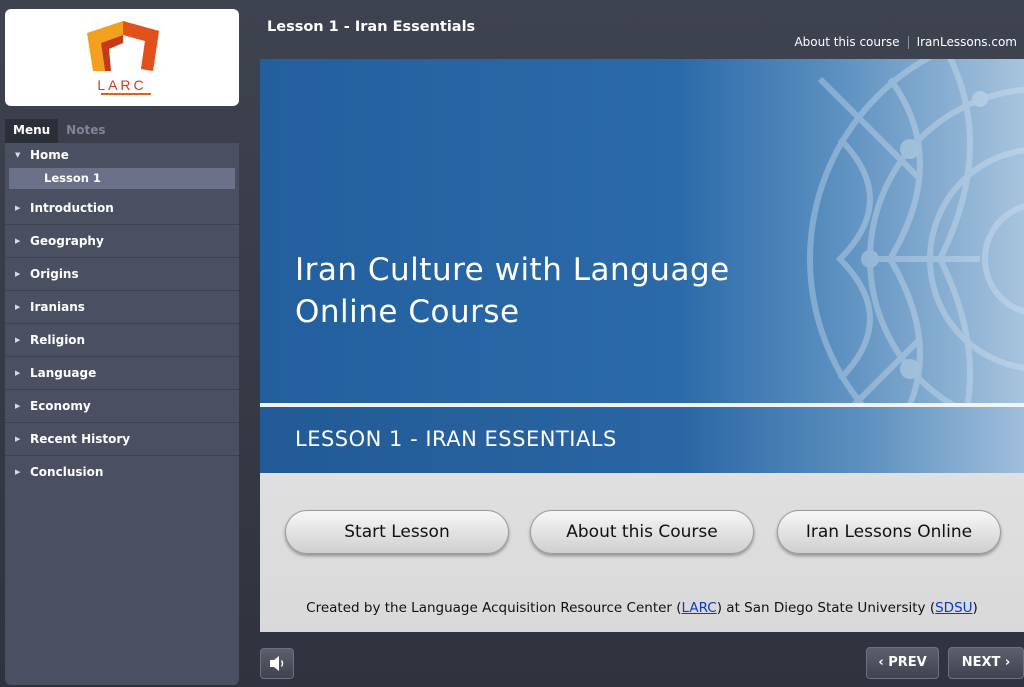  Describe the element at coordinates (122, 406) in the screenshot. I see `sidebar-item-economy: ▶ Economy` at that location.